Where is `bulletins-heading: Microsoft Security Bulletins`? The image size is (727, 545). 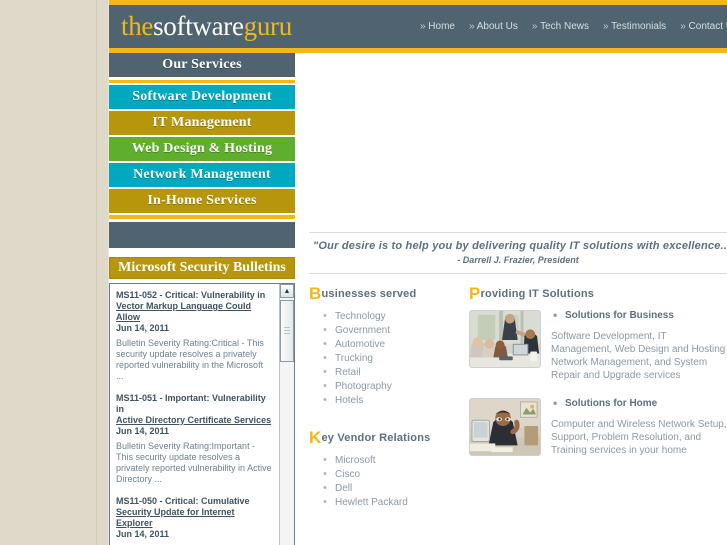
bulletins-heading: Microsoft Security Bulletins is located at coordinates (202, 268).